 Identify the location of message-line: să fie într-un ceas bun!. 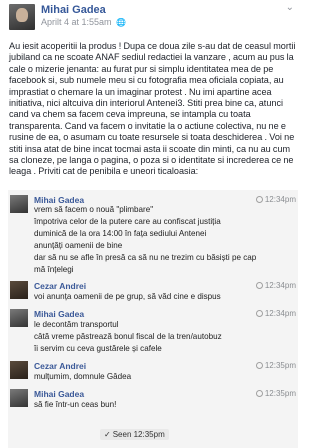
(75, 404).